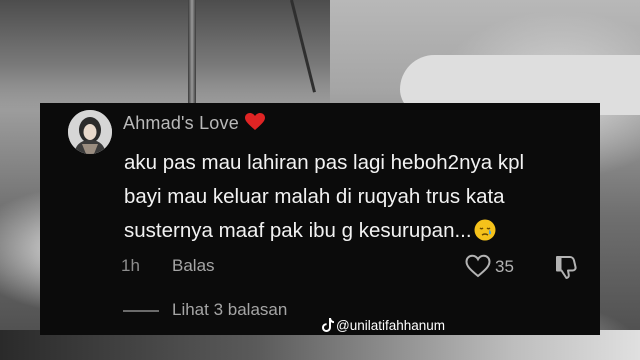  What do you see at coordinates (328, 325) in the screenshot?
I see `tiktok-icon` at bounding box center [328, 325].